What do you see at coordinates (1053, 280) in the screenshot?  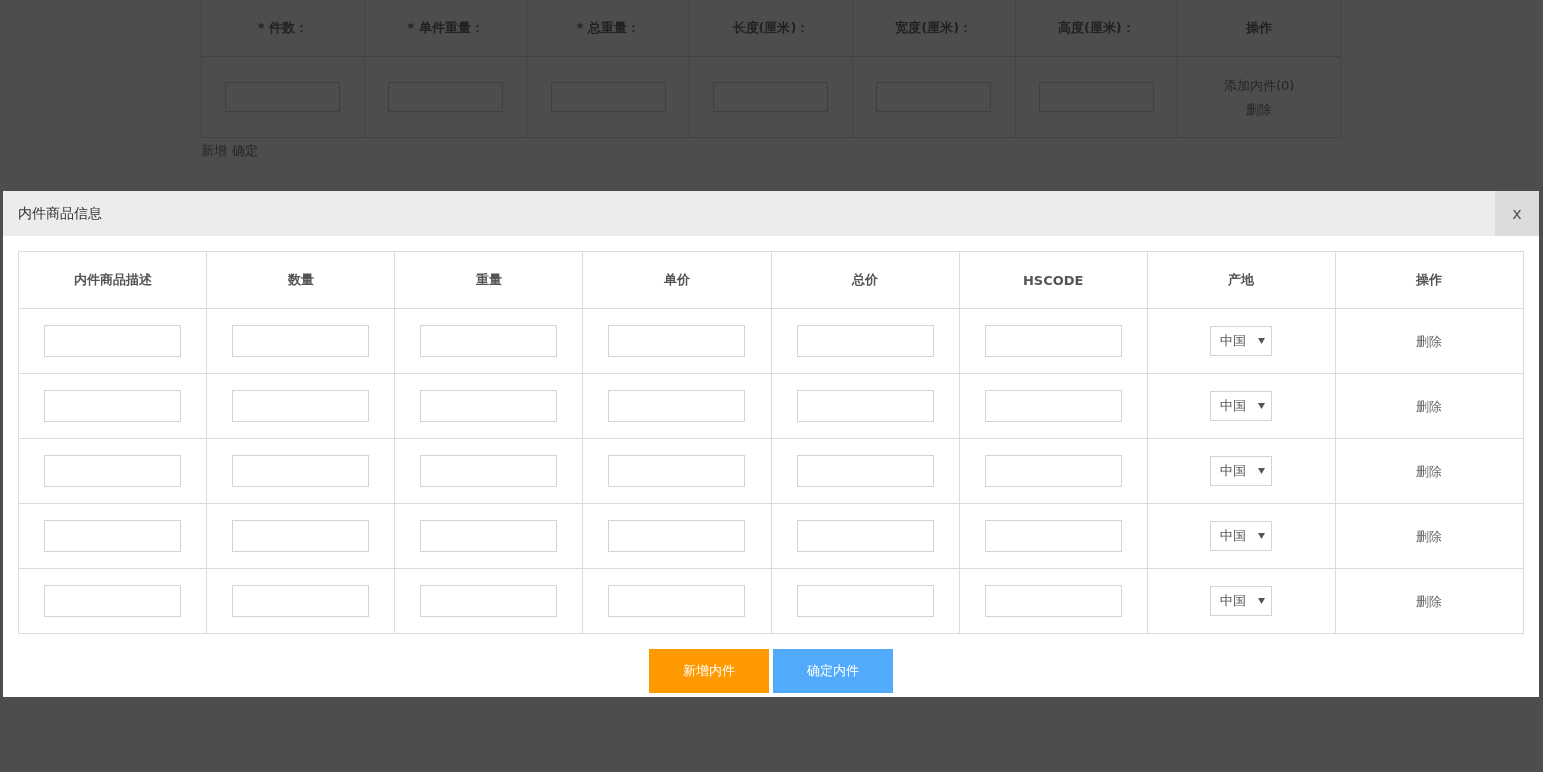 I see `column-header: HSCODE` at bounding box center [1053, 280].